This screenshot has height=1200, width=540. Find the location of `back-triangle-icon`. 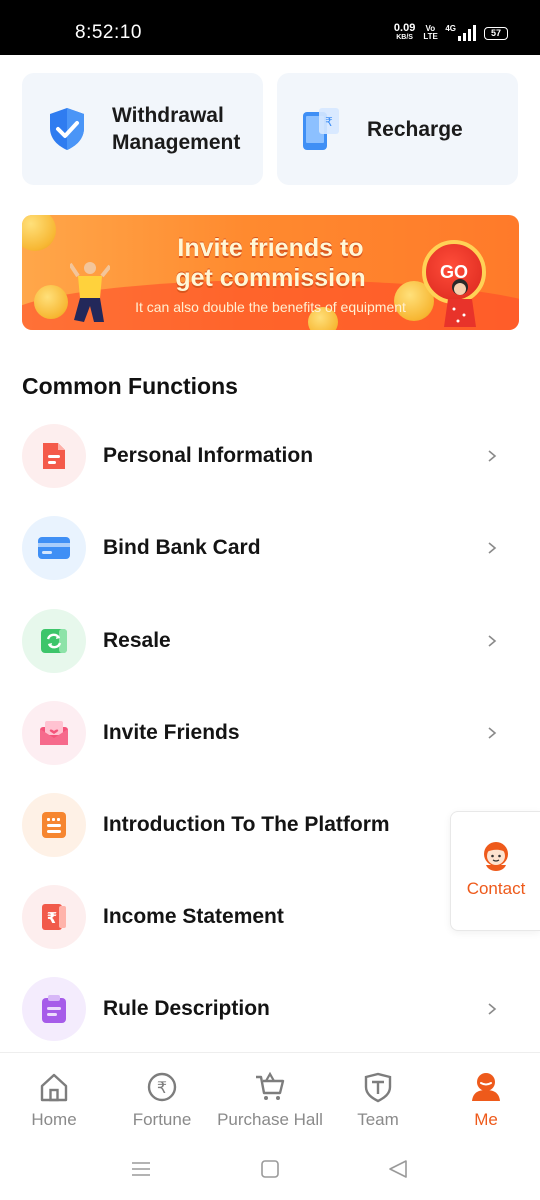

back-triangle-icon is located at coordinates (398, 1169).